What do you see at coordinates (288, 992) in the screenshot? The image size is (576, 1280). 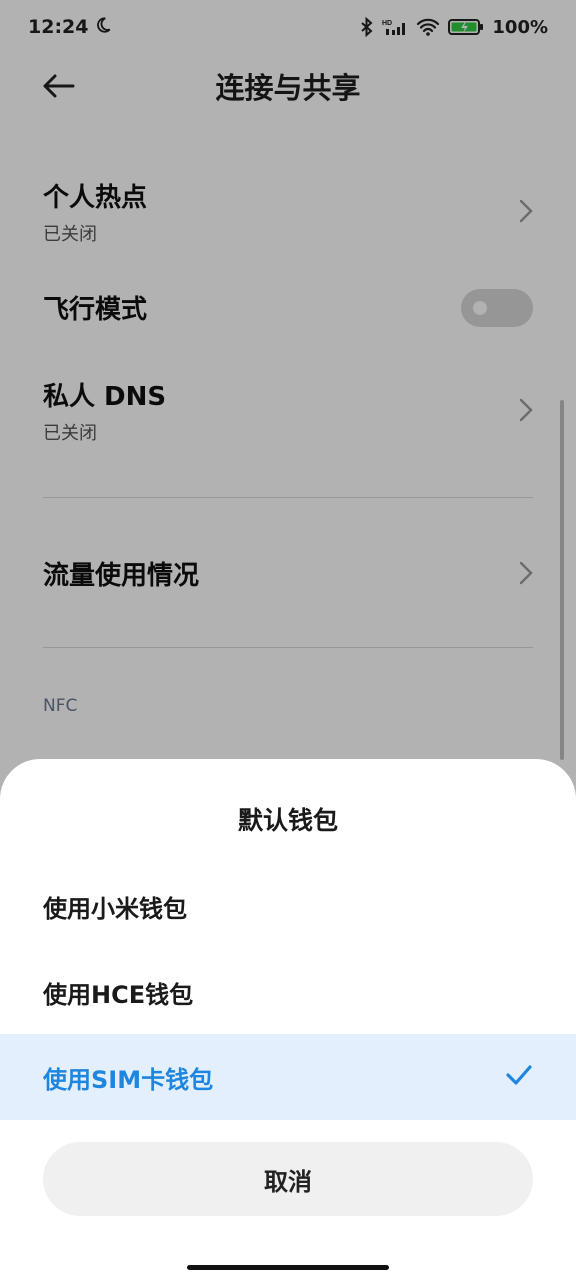 I see `option-hce-wallet: 使用HCE钱包` at bounding box center [288, 992].